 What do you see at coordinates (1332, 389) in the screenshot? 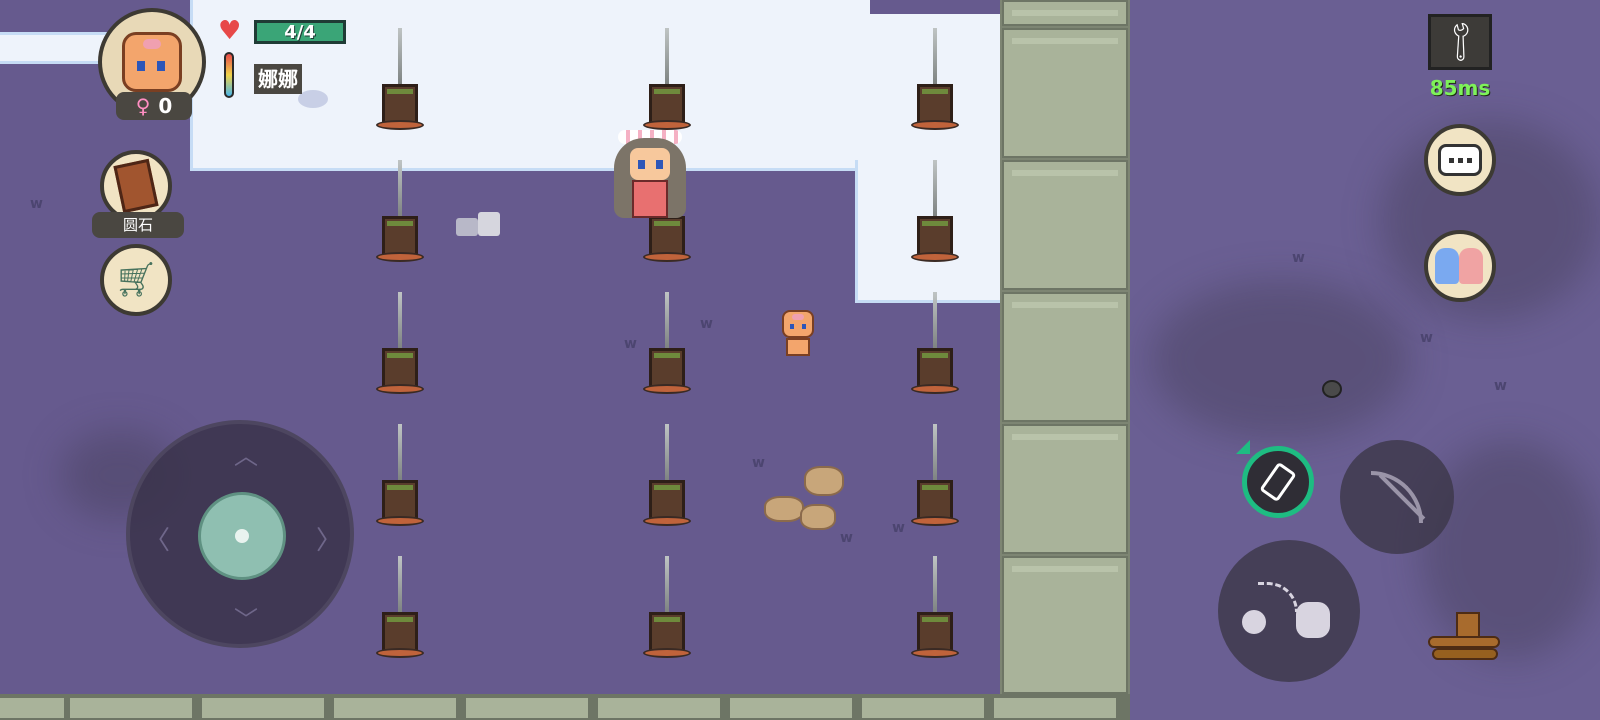
I see `small-rock` at bounding box center [1332, 389].